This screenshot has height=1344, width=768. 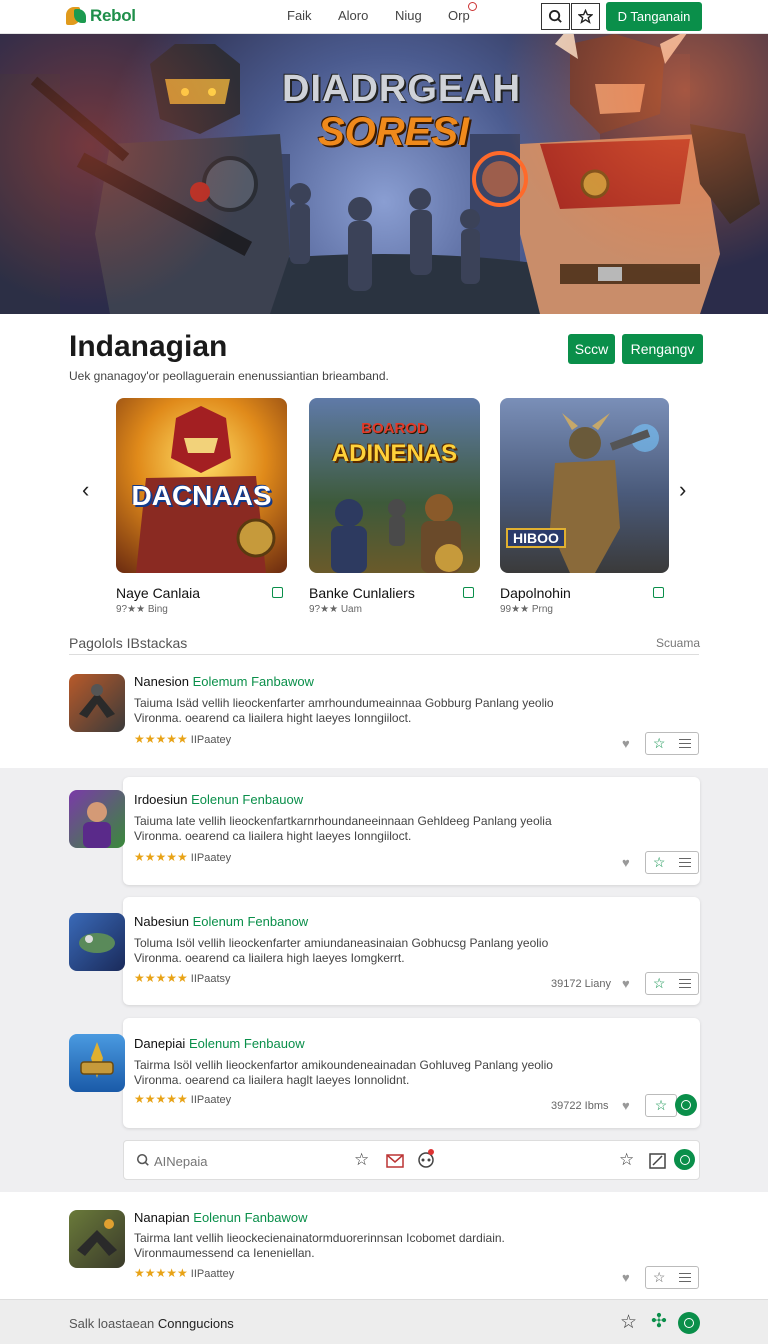 I want to click on favorites-button, so click(x=585, y=16).